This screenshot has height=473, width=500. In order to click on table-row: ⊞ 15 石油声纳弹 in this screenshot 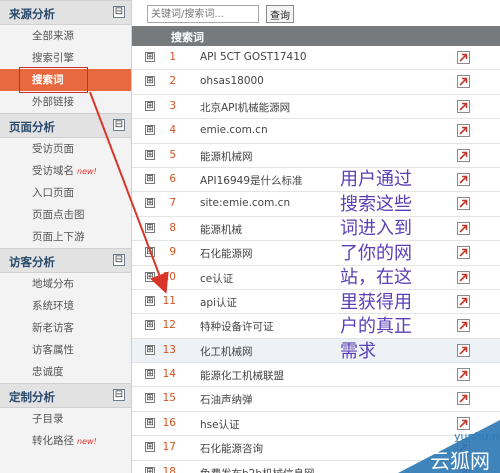, I will do `click(316, 399)`.